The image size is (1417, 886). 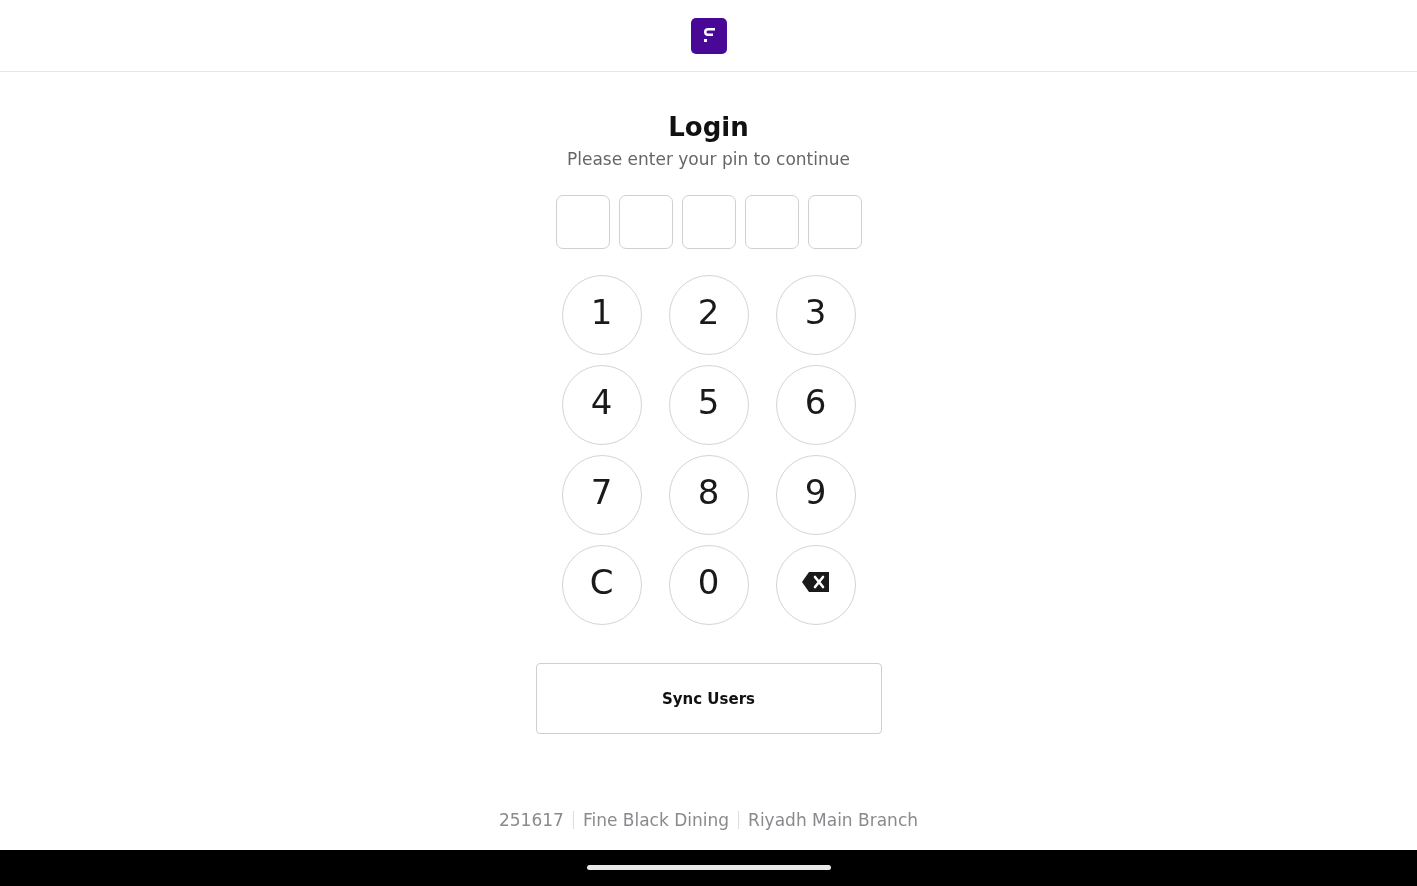 What do you see at coordinates (601, 405) in the screenshot?
I see `keypad-key: 4` at bounding box center [601, 405].